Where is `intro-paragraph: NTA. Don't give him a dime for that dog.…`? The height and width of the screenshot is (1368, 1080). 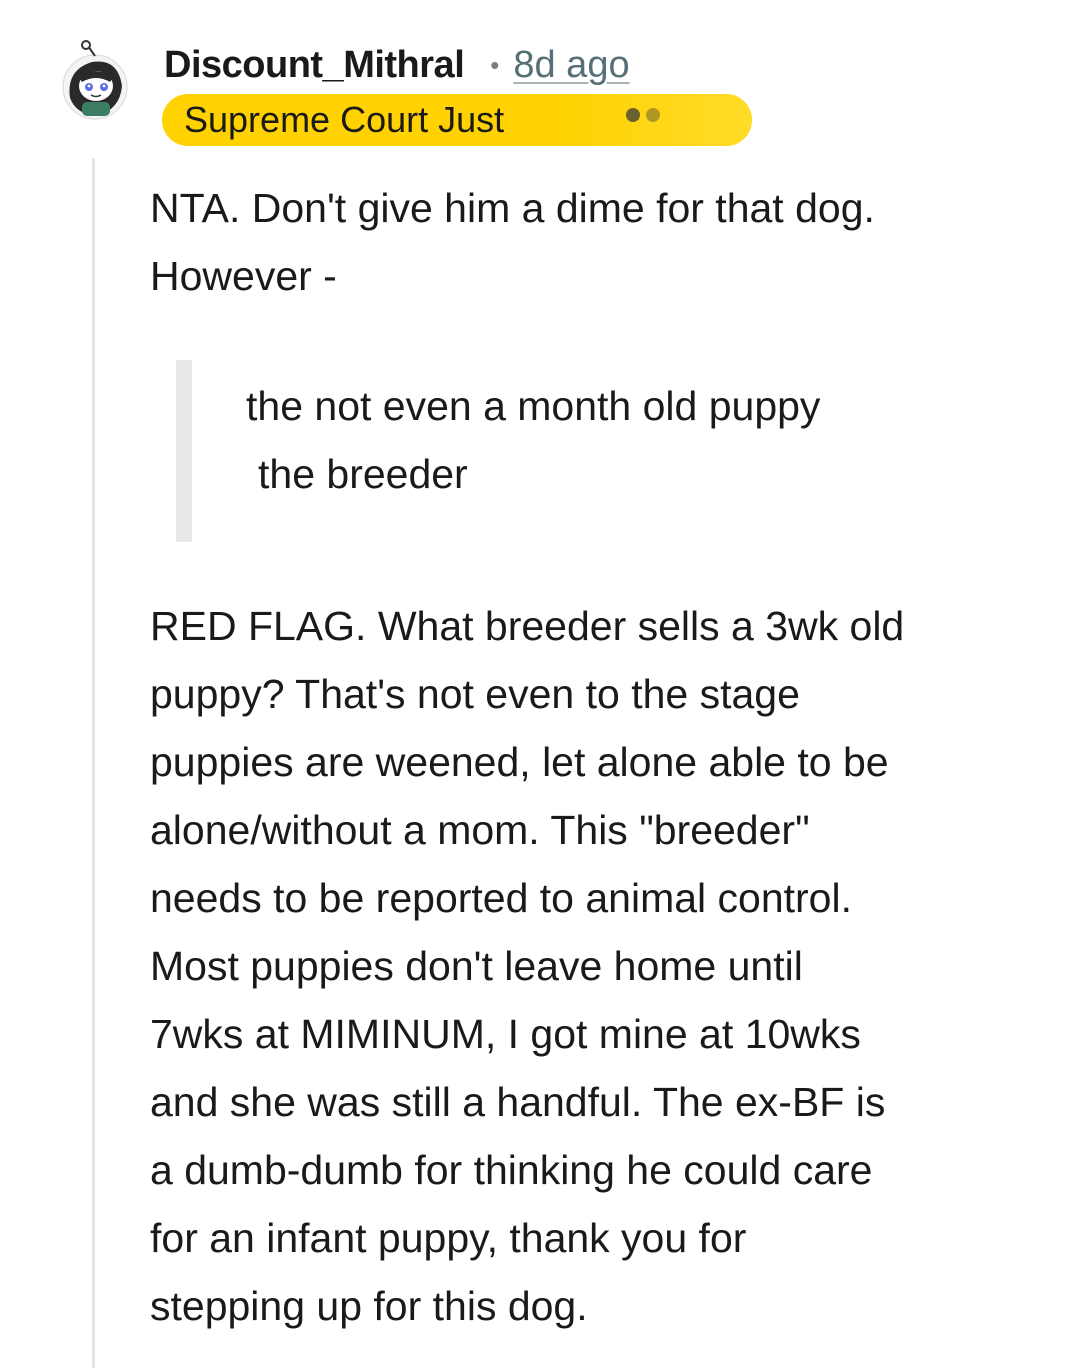
intro-paragraph: NTA. Don't give him a dime for that dog.… is located at coordinates (590, 242).